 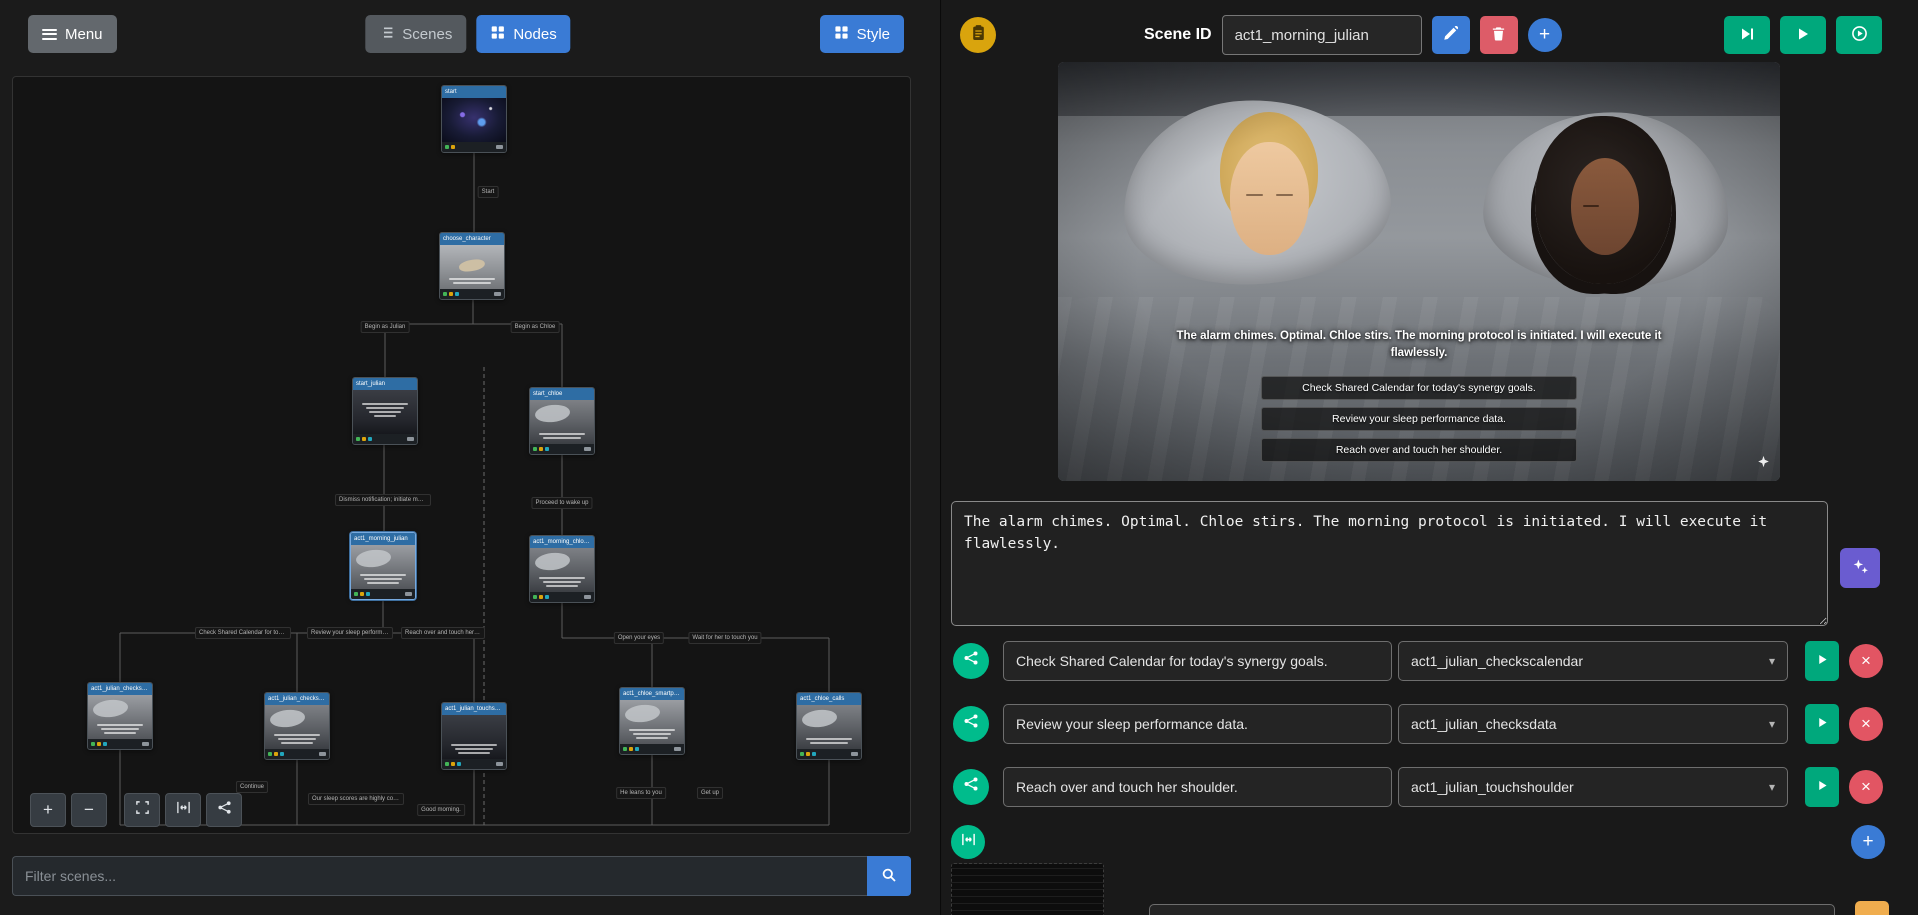 I want to click on play-circle-icon, so click(x=1859, y=35).